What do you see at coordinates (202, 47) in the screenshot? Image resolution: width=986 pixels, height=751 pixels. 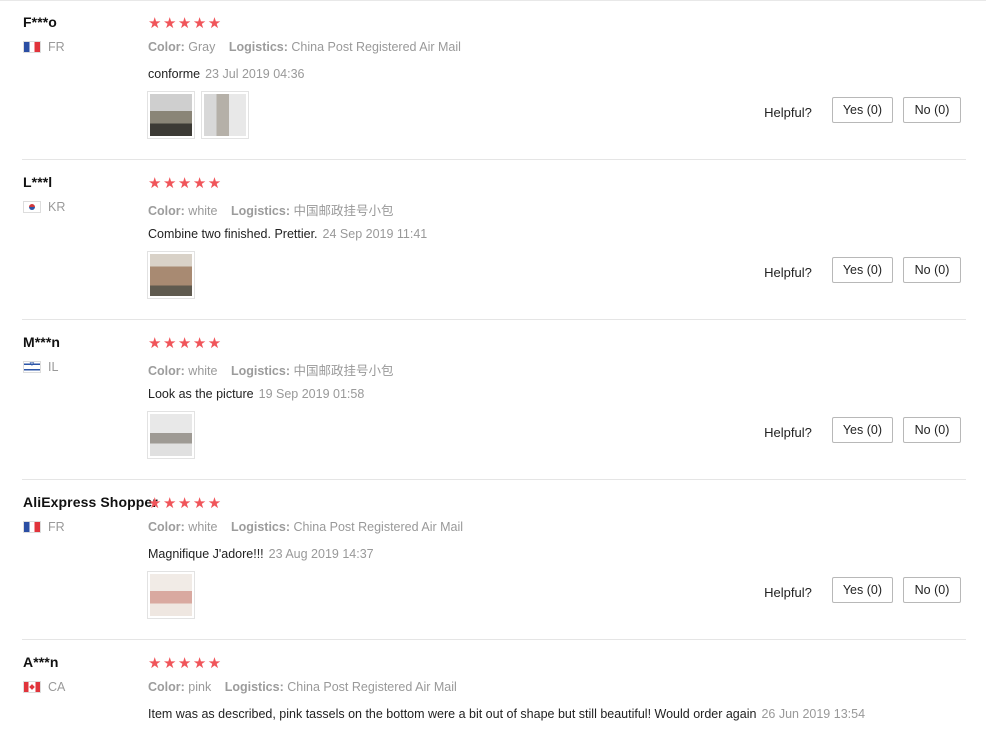 I see `color-value: Gray` at bounding box center [202, 47].